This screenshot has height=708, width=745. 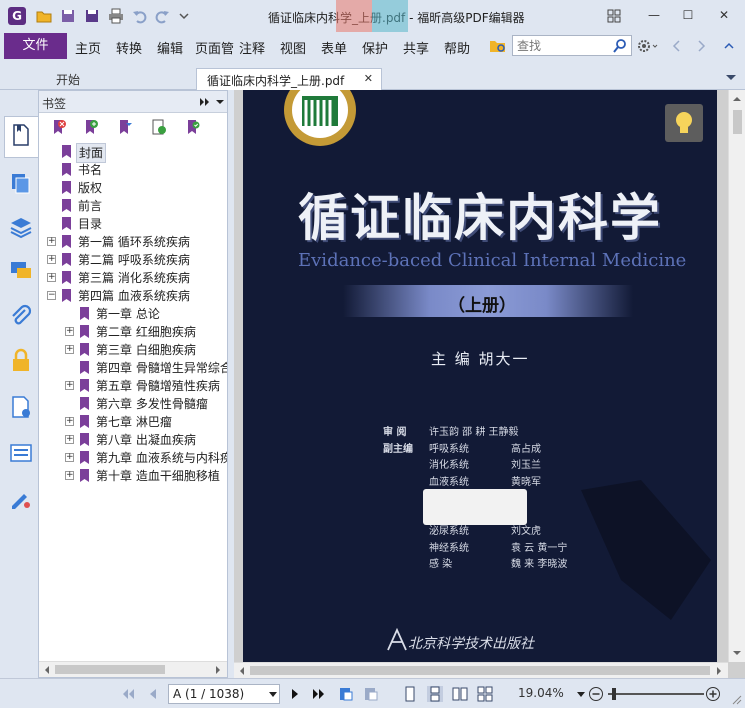 I want to click on zoom-dropdown-icon, so click(x=581, y=695).